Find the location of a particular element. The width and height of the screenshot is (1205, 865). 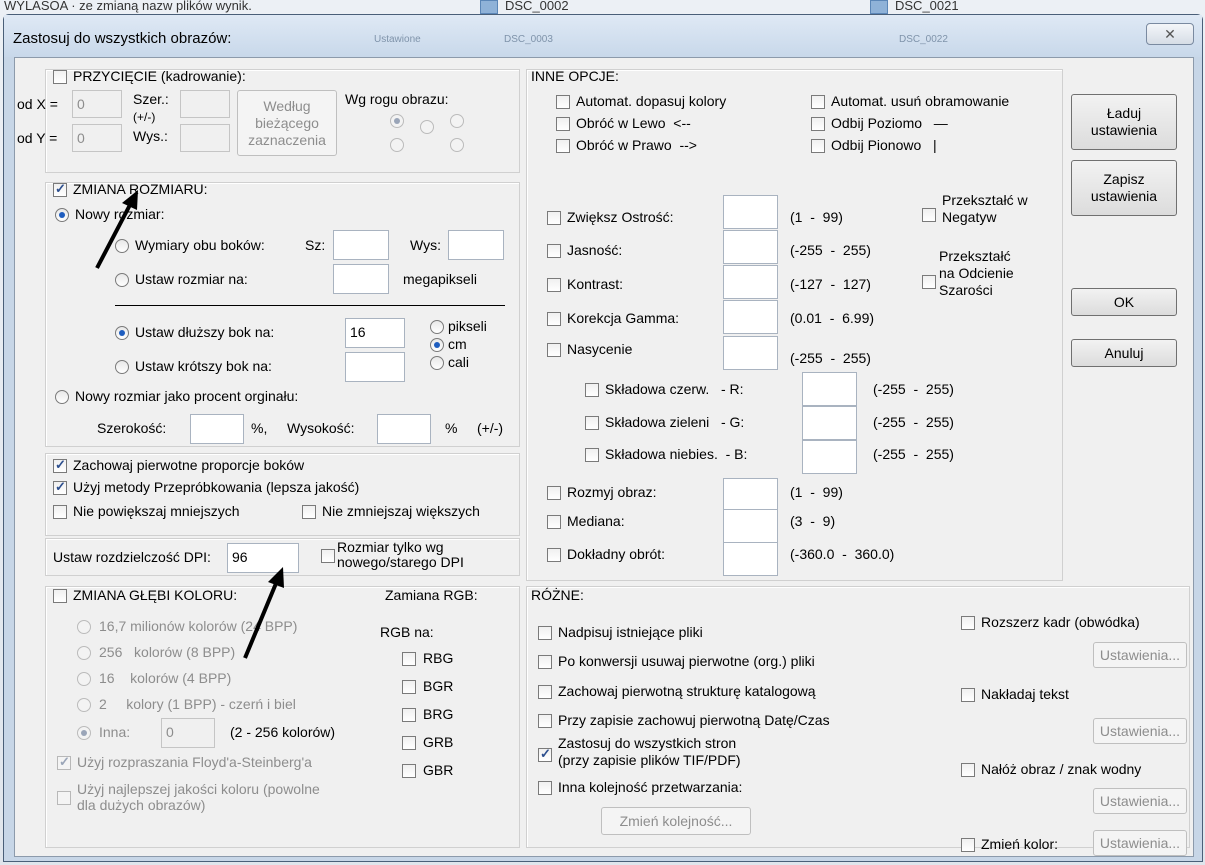

rgb-grb-checkbox is located at coordinates (409, 743).